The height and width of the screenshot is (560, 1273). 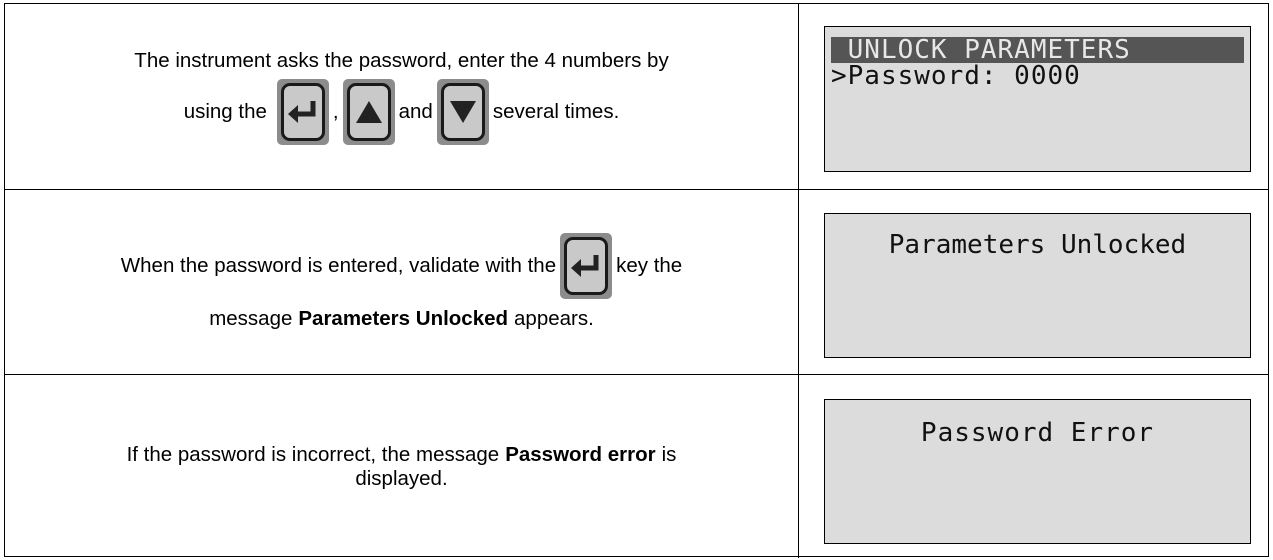 What do you see at coordinates (580, 454) in the screenshot?
I see `instruction-bold-text: Password error` at bounding box center [580, 454].